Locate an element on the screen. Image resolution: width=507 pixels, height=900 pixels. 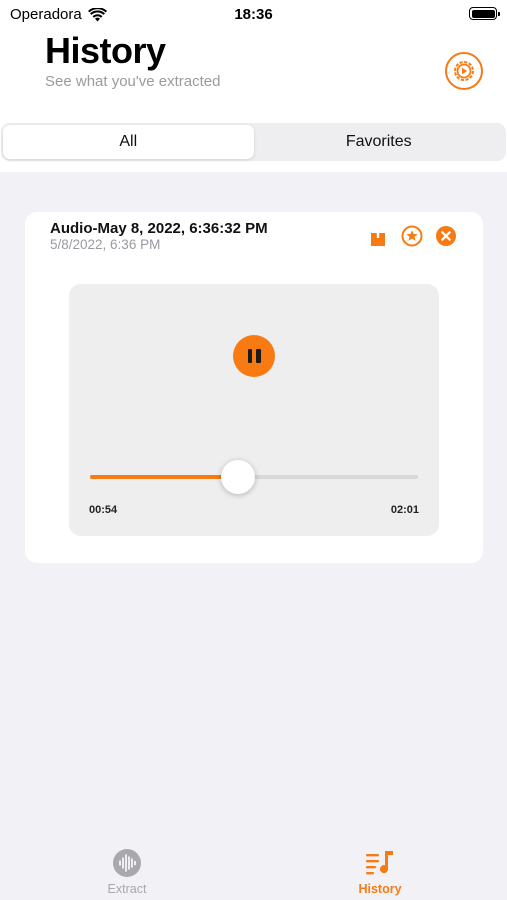
tab-extract-label: Extract is located at coordinates (127, 889).